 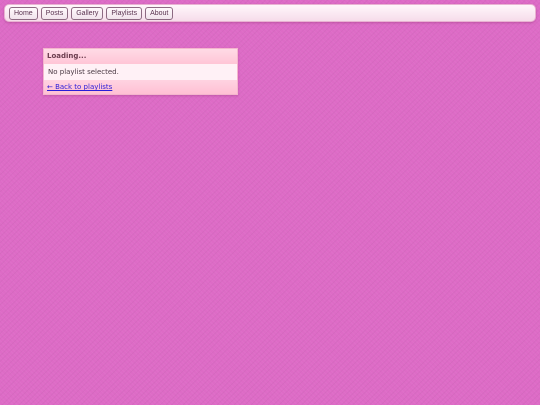 I want to click on nav-gallery-button: Gallery, so click(x=87, y=13).